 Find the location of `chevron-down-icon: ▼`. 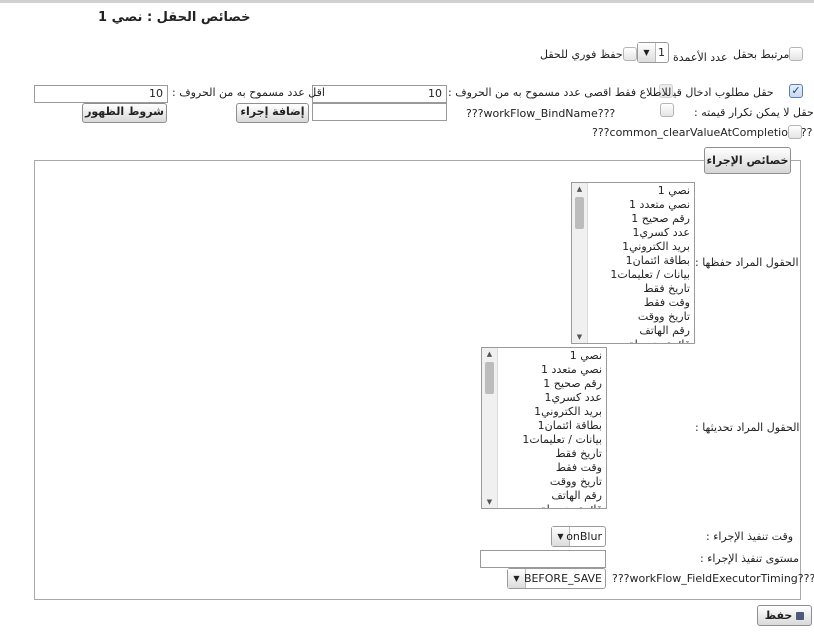

chevron-down-icon: ▼ is located at coordinates (647, 52).